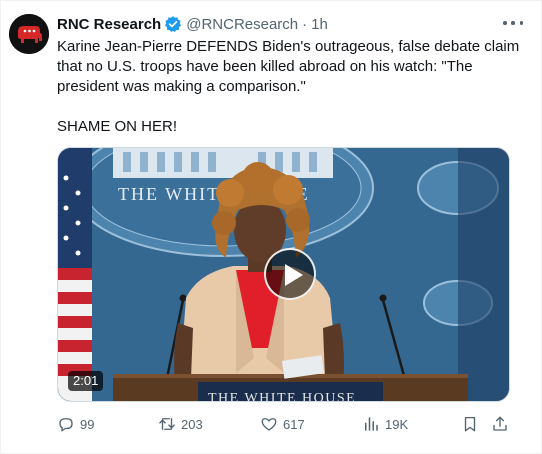  I want to click on views-button: 19K, so click(385, 424).